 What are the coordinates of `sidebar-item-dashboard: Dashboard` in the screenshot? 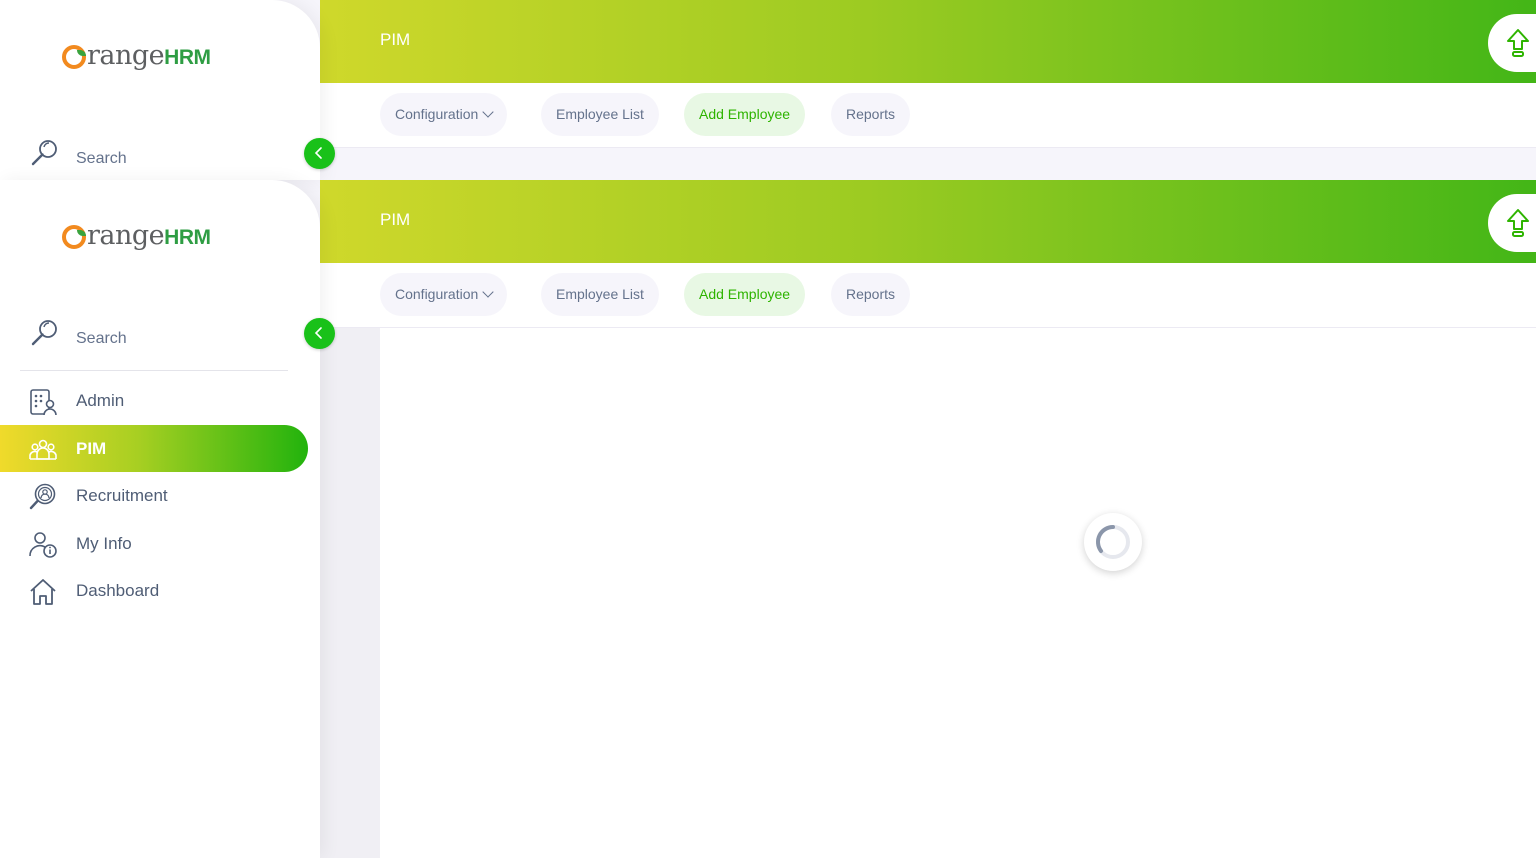 It's located at (154, 590).